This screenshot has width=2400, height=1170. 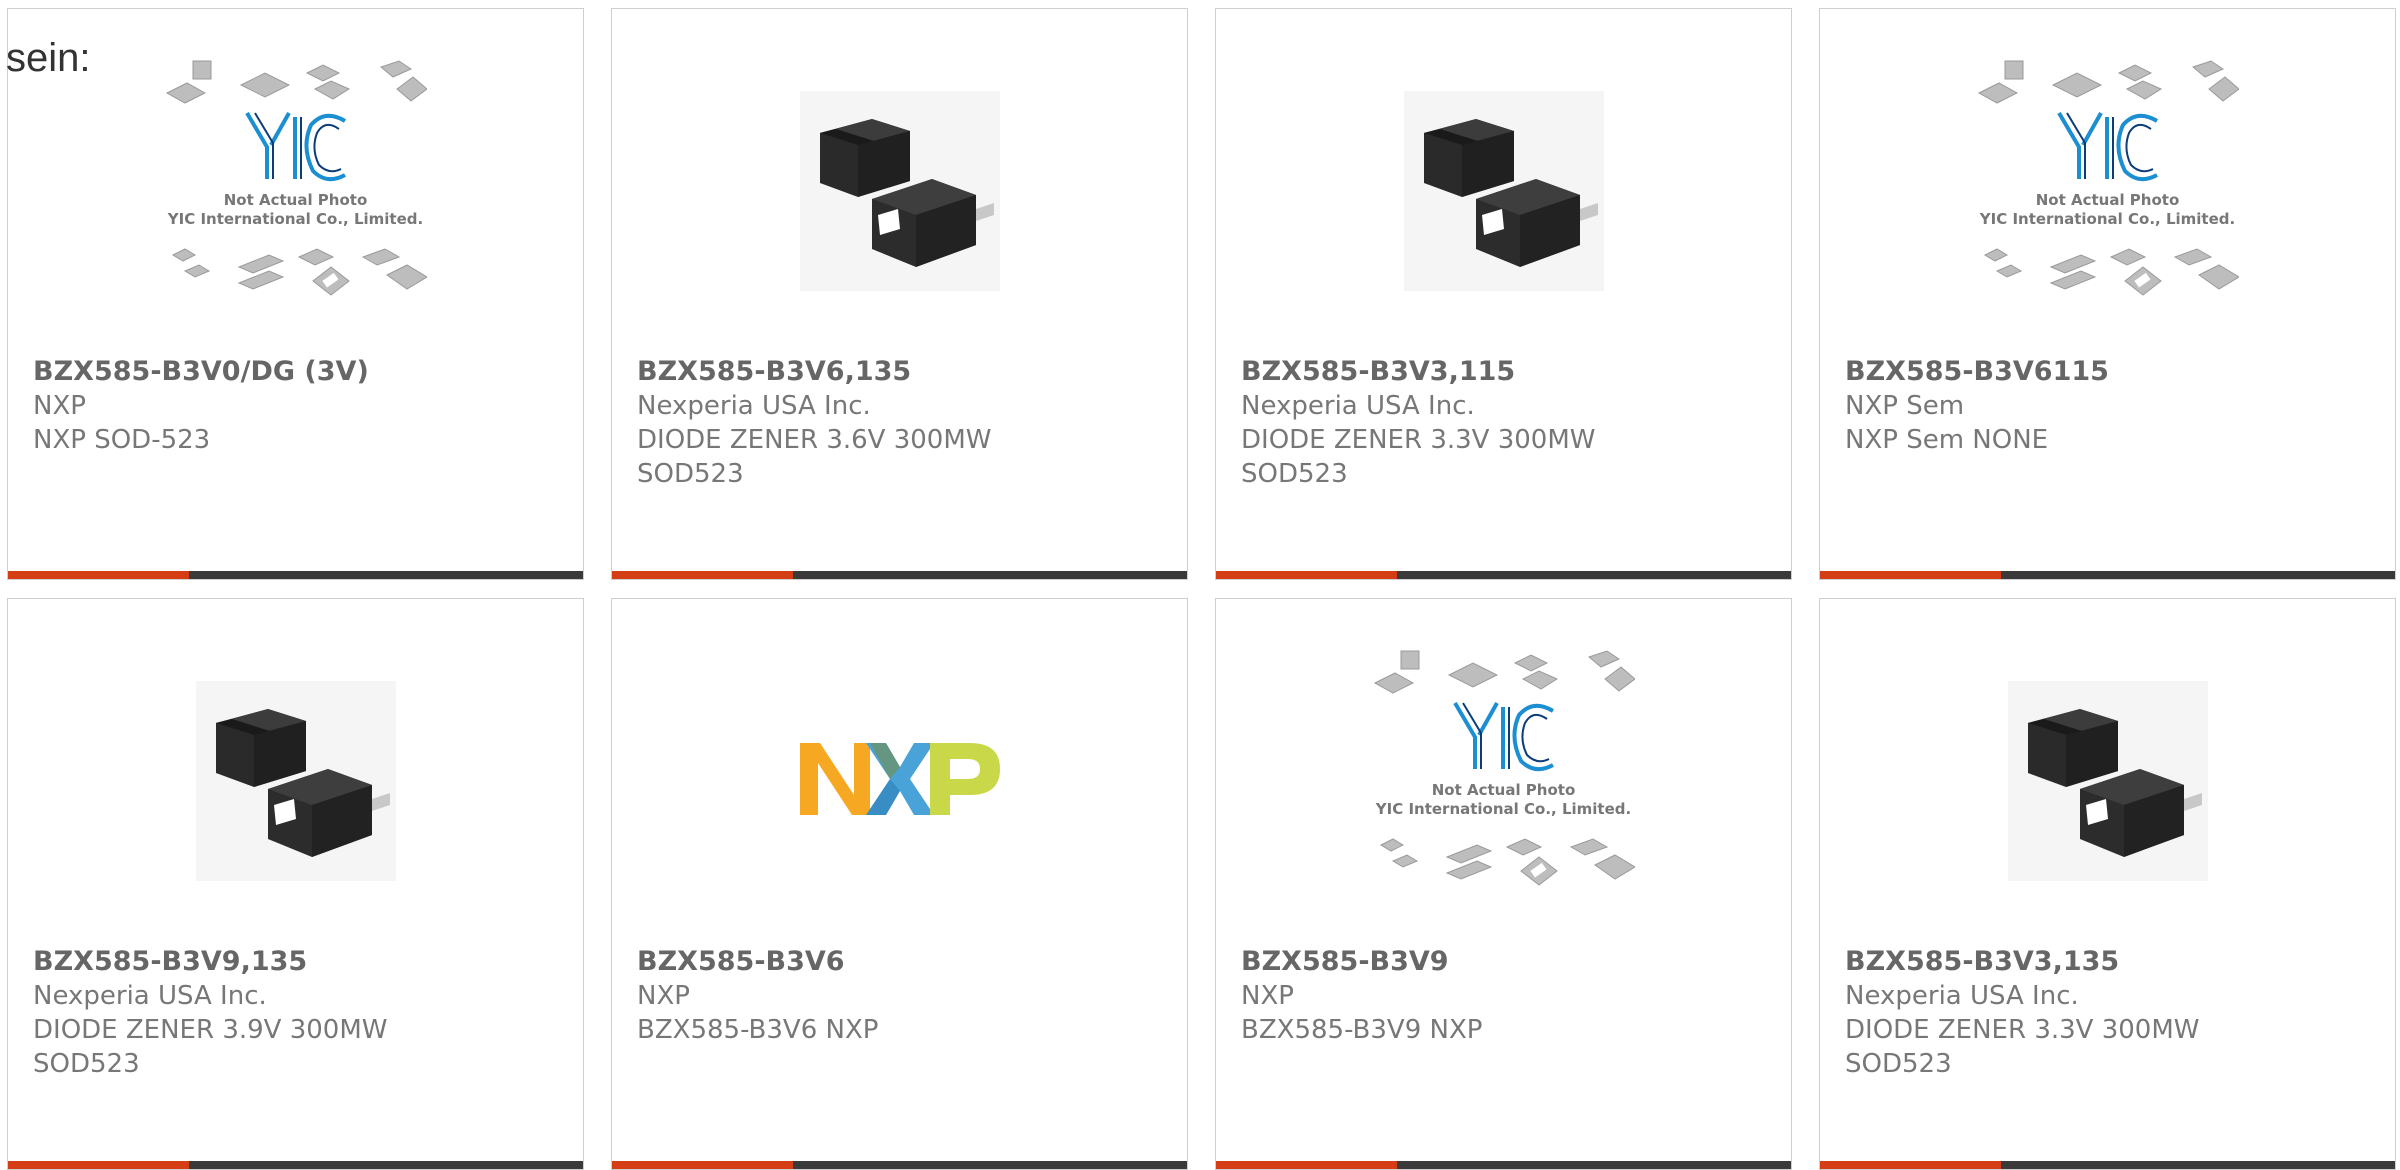 I want to click on intro-text: sein:, so click(x=48, y=58).